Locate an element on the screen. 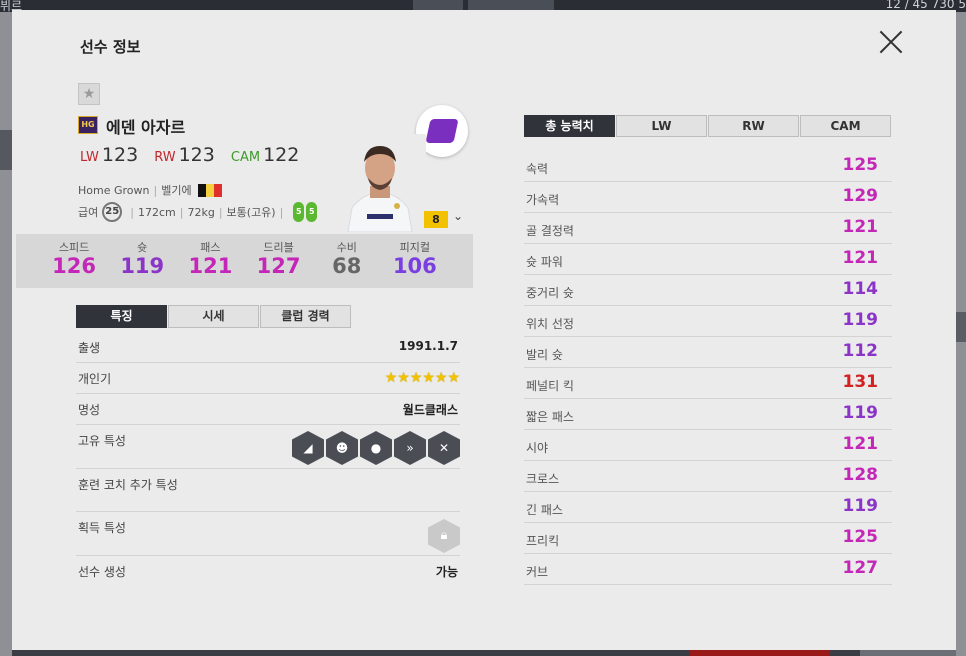  chevron-down-icon: ⌄ is located at coordinates (458, 216).